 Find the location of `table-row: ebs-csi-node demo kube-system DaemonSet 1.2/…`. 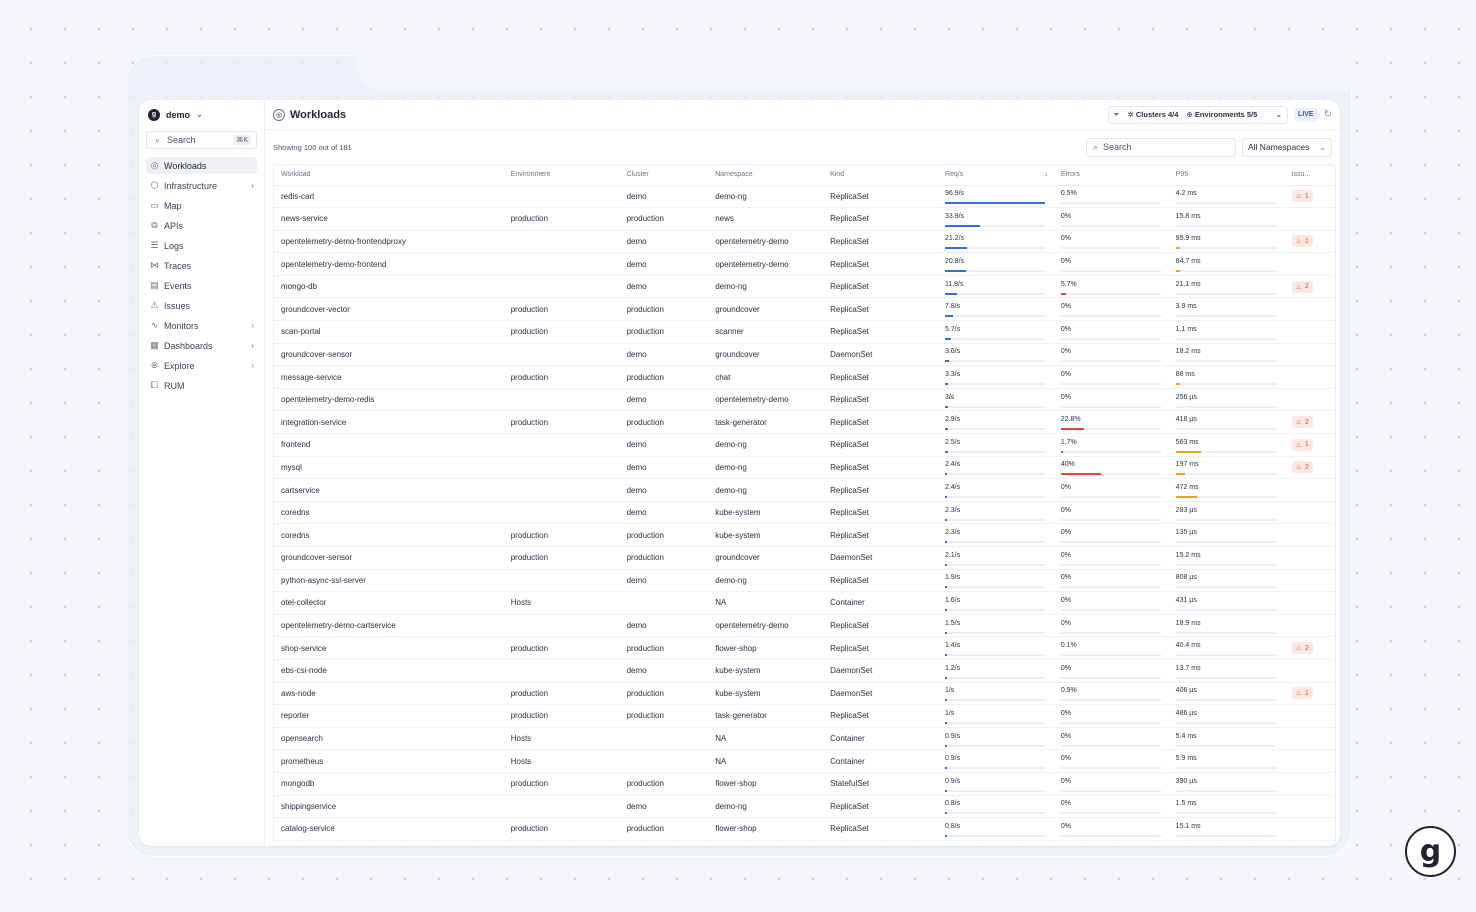

table-row: ebs-csi-node demo kube-system DaemonSet 1.2/… is located at coordinates (804, 671).